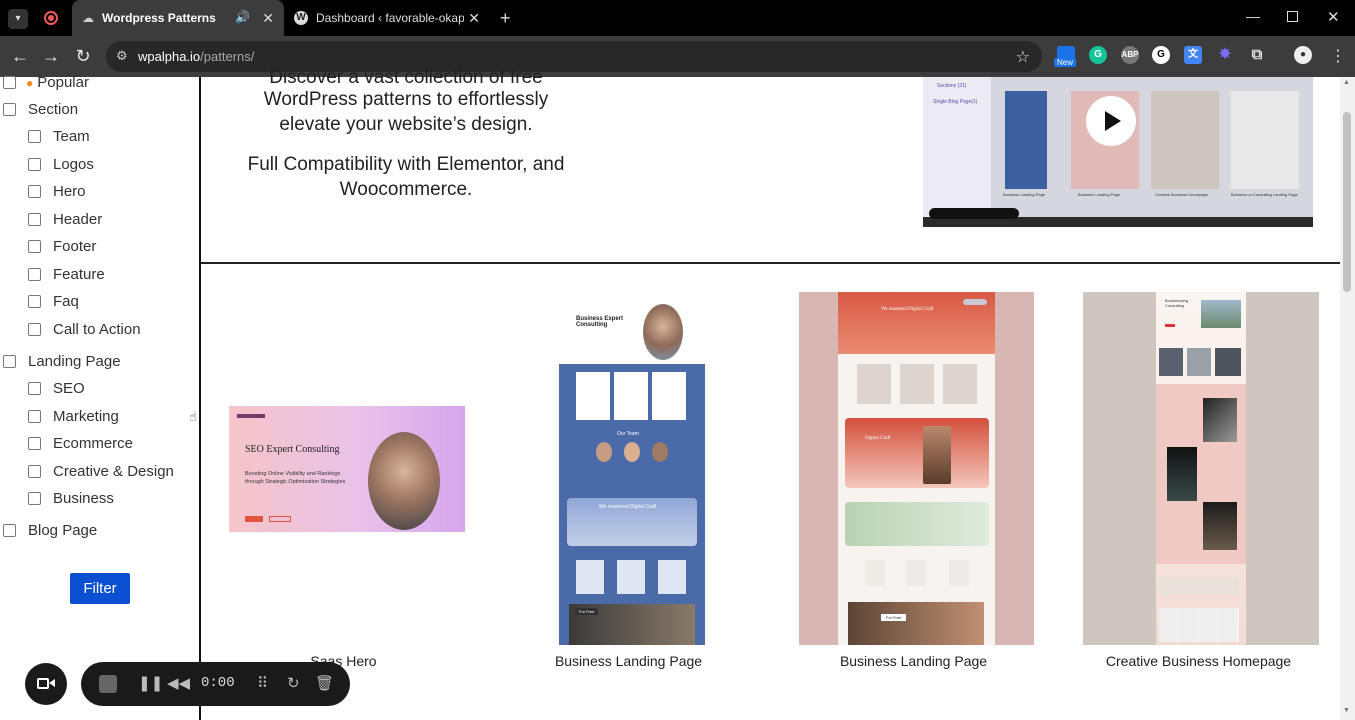  What do you see at coordinates (1303, 55) in the screenshot?
I see `profile-avatar-icon: ●` at bounding box center [1303, 55].